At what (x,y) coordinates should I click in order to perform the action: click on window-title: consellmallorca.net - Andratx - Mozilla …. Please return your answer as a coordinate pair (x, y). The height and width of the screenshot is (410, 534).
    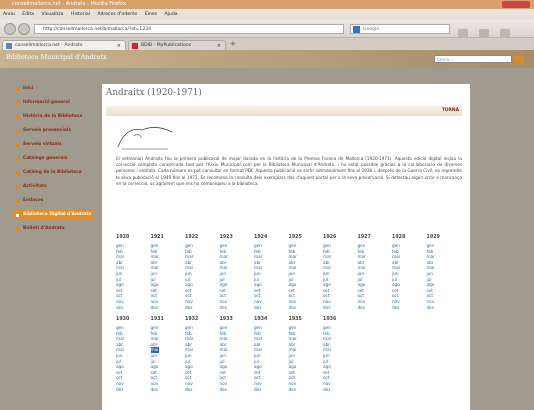
    Looking at the image, I should click on (69, 4).